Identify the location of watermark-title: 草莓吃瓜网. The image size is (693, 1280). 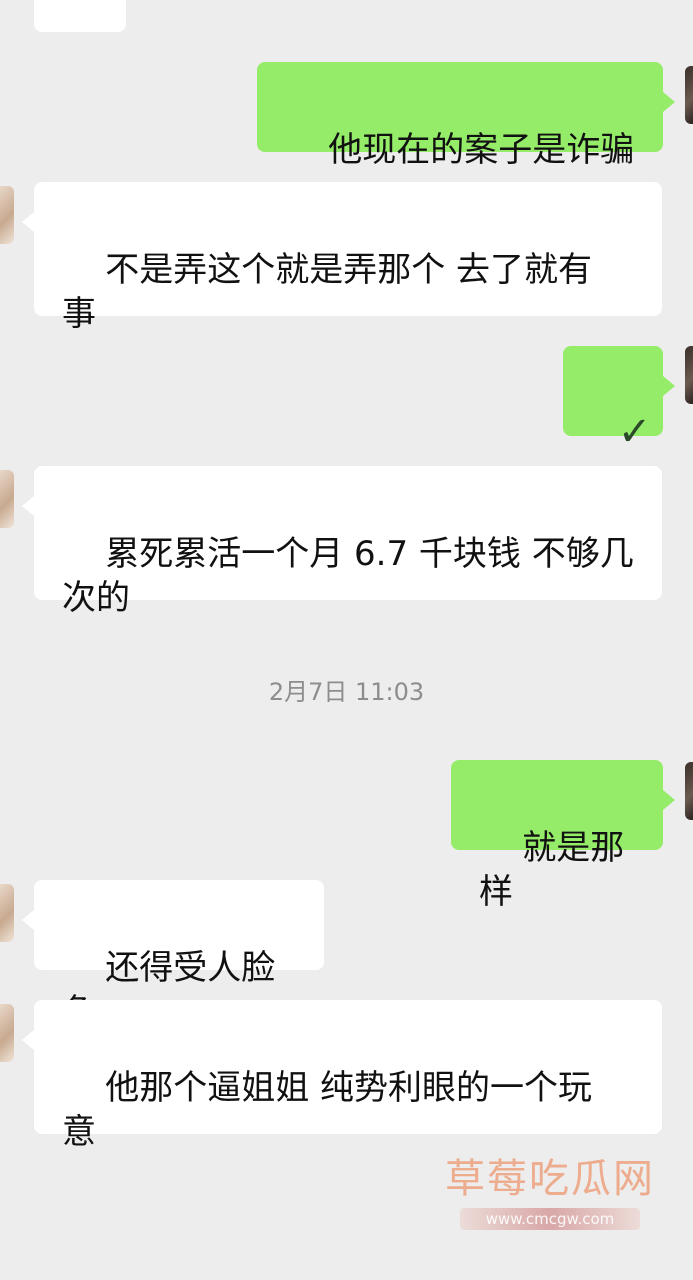
(550, 1179).